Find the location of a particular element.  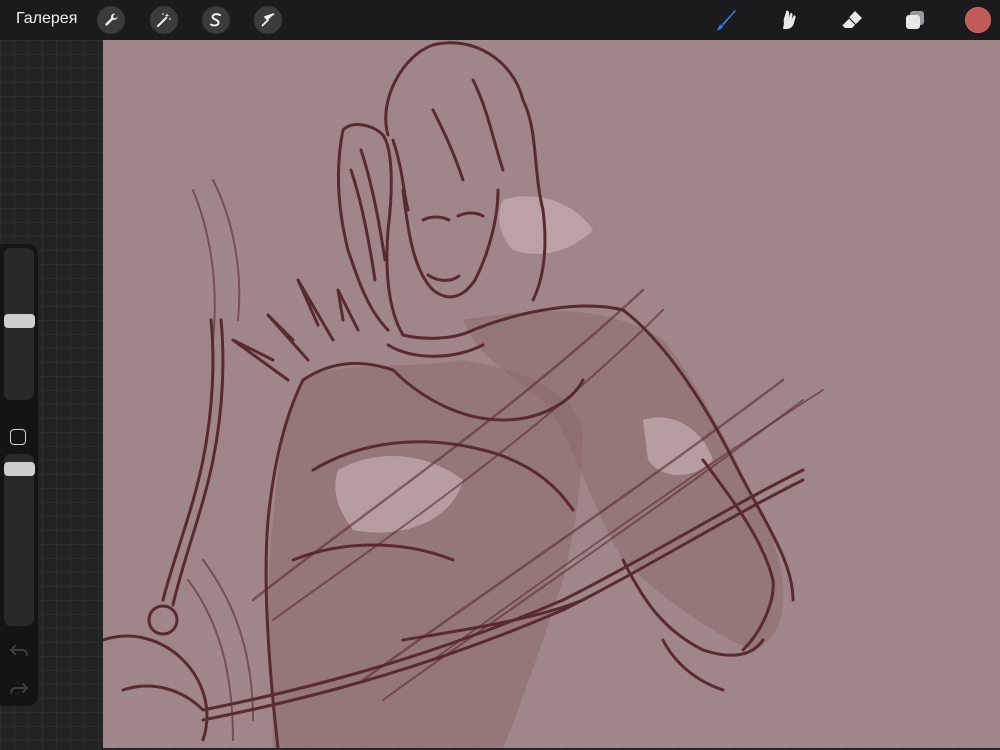

layers-button is located at coordinates (915, 20).